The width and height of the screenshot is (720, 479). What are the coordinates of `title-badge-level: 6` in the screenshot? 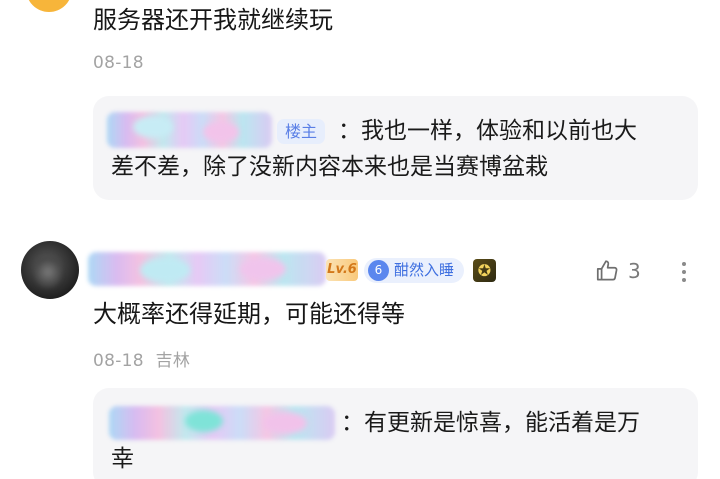 It's located at (378, 270).